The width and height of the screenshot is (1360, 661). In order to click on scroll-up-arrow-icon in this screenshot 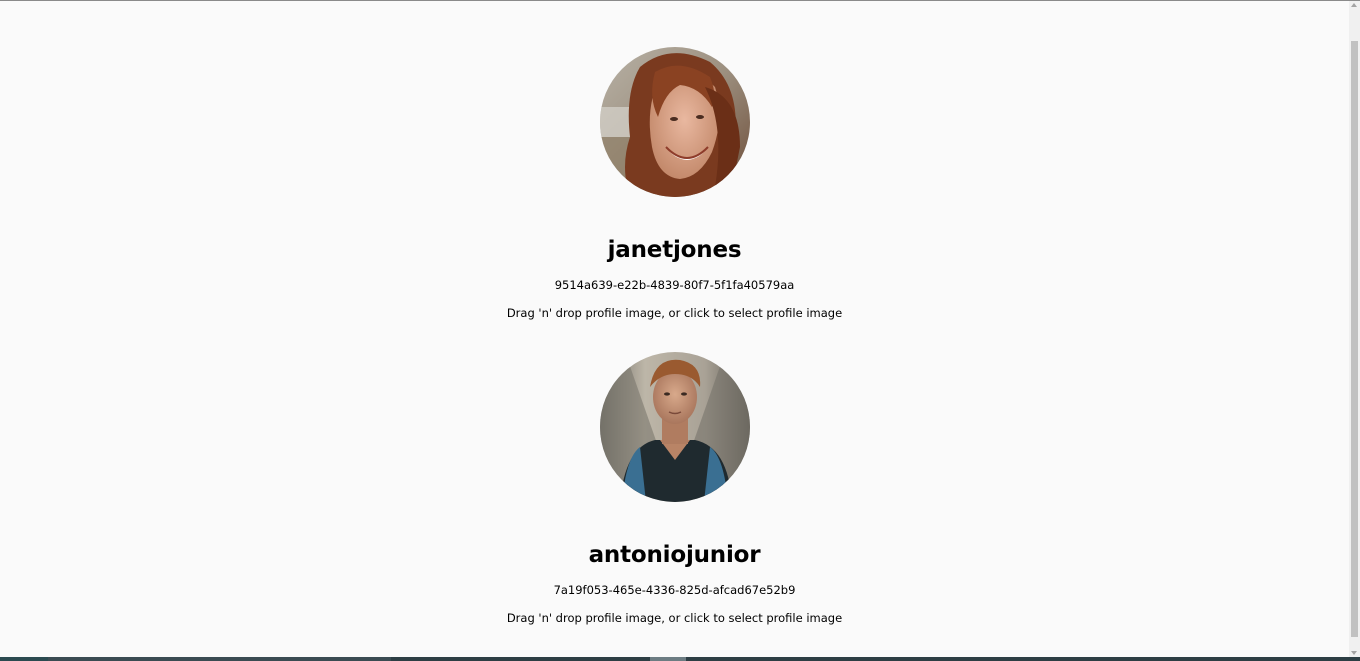, I will do `click(1354, 5)`.